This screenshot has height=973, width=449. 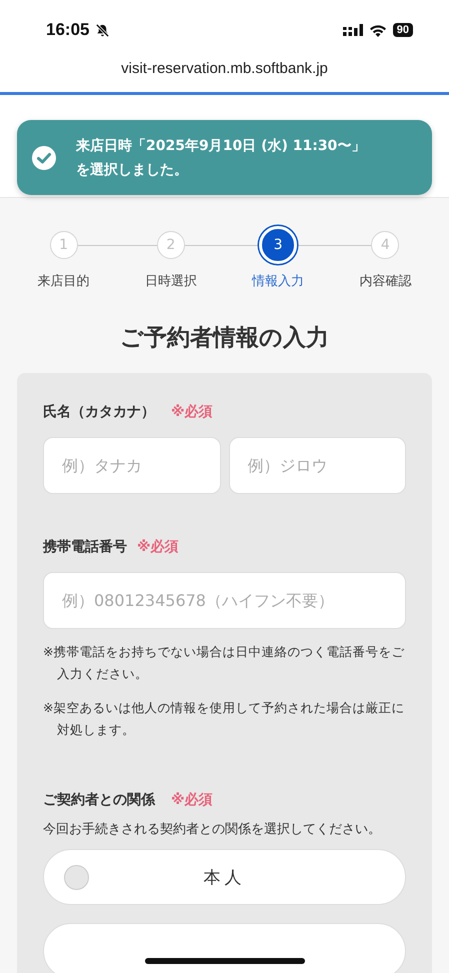 What do you see at coordinates (131, 465) in the screenshot?
I see `input-field: 例）タナカ` at bounding box center [131, 465].